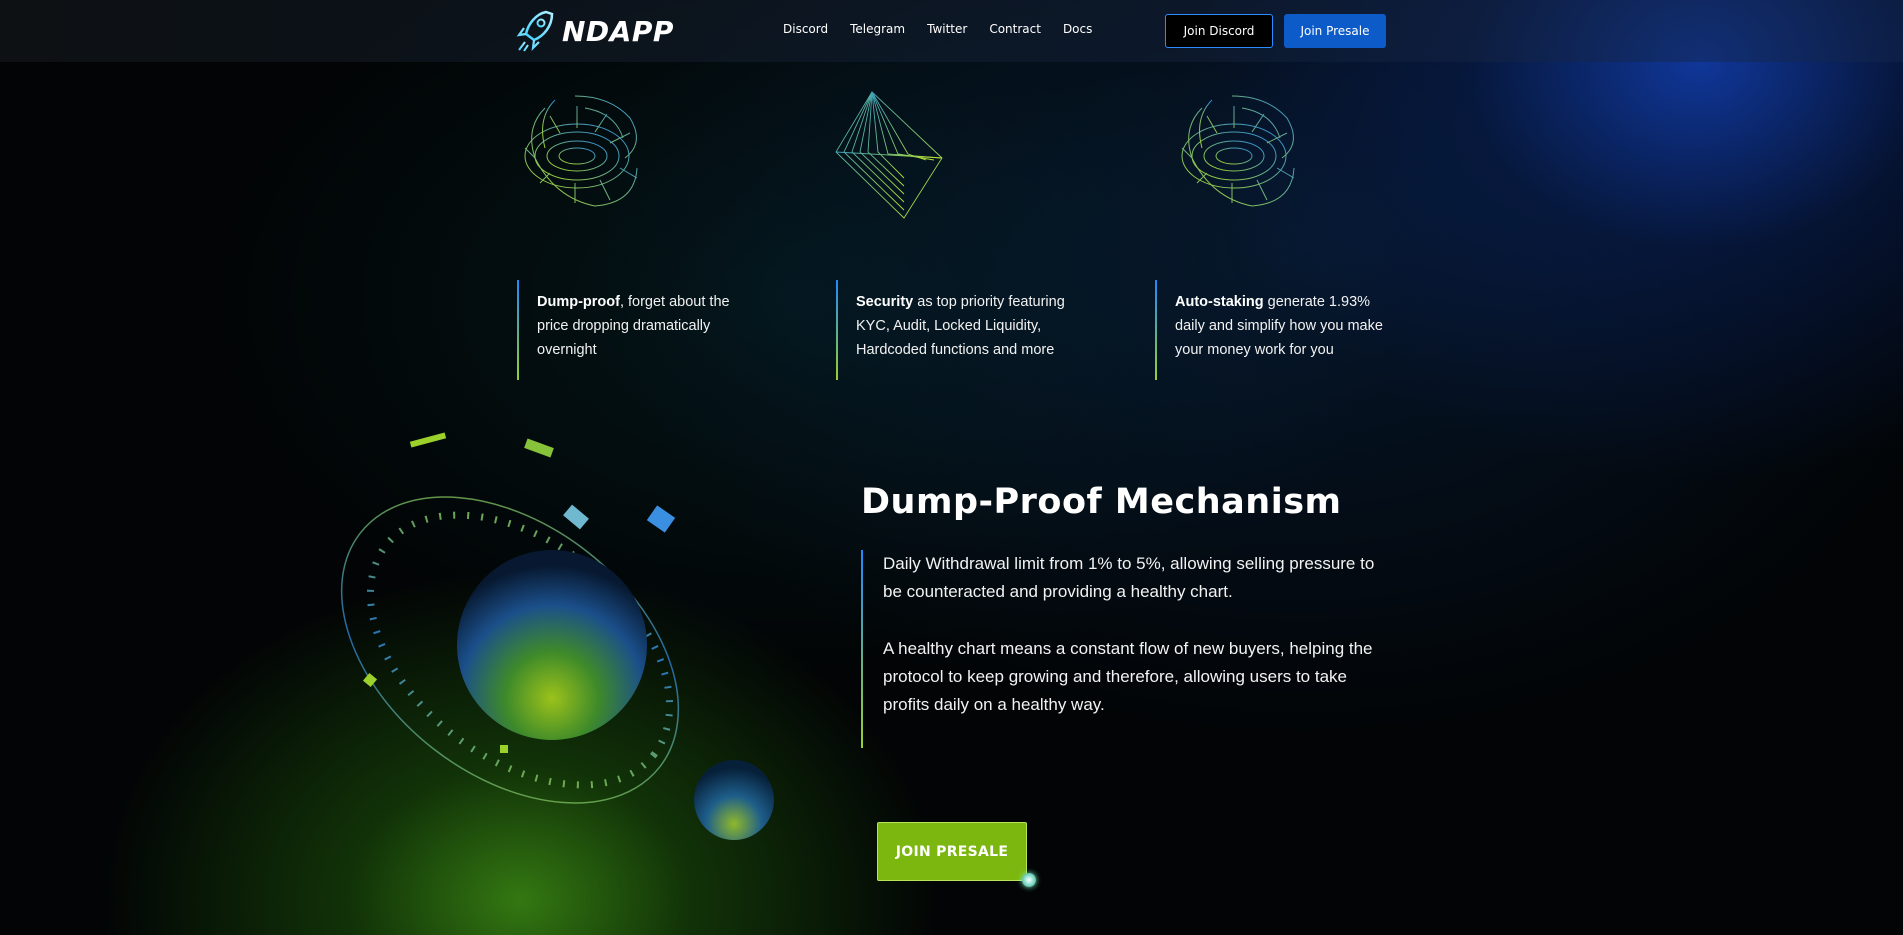  Describe the element at coordinates (578, 302) in the screenshot. I see `feature-title: Dump-proof` at that location.